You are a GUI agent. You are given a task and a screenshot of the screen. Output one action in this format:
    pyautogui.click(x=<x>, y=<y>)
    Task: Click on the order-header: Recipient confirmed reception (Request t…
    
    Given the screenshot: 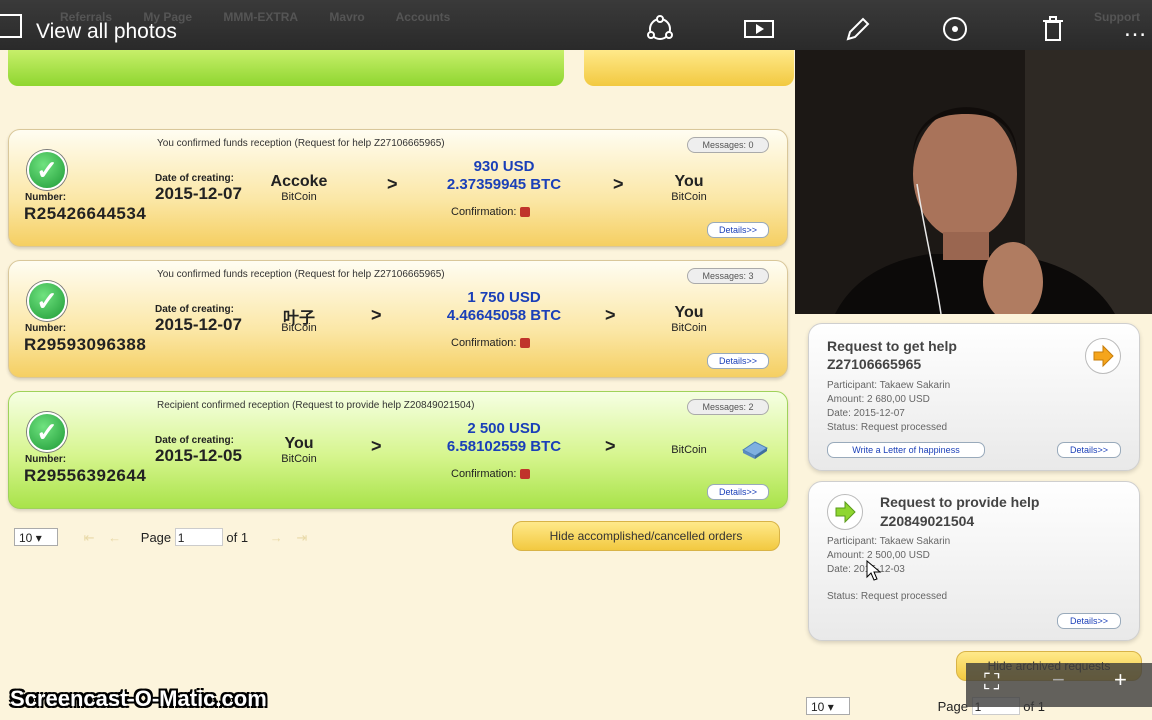 What is the action you would take?
    pyautogui.click(x=316, y=405)
    